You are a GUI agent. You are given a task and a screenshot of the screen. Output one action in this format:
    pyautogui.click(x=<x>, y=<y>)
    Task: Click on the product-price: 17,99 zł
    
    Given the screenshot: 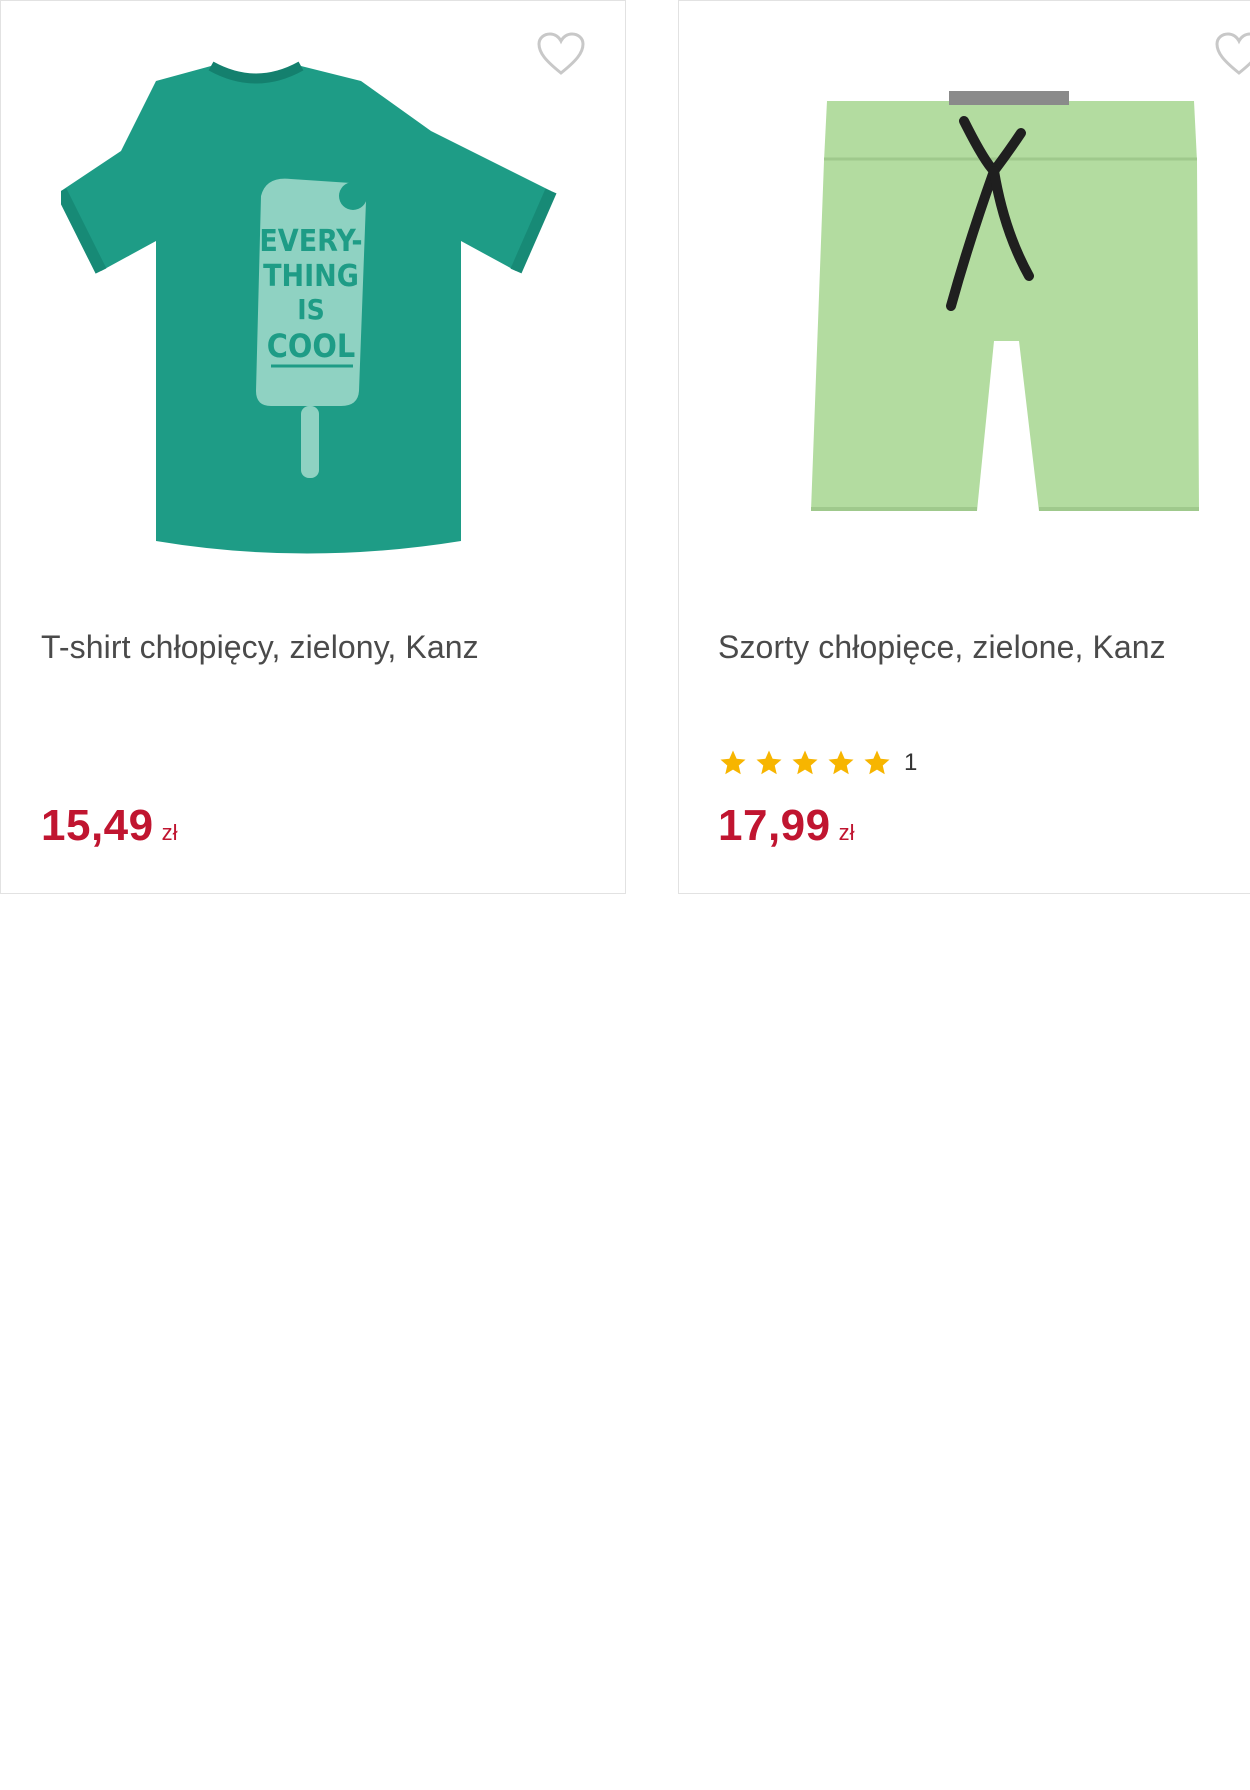 What is the action you would take?
    pyautogui.click(x=786, y=826)
    